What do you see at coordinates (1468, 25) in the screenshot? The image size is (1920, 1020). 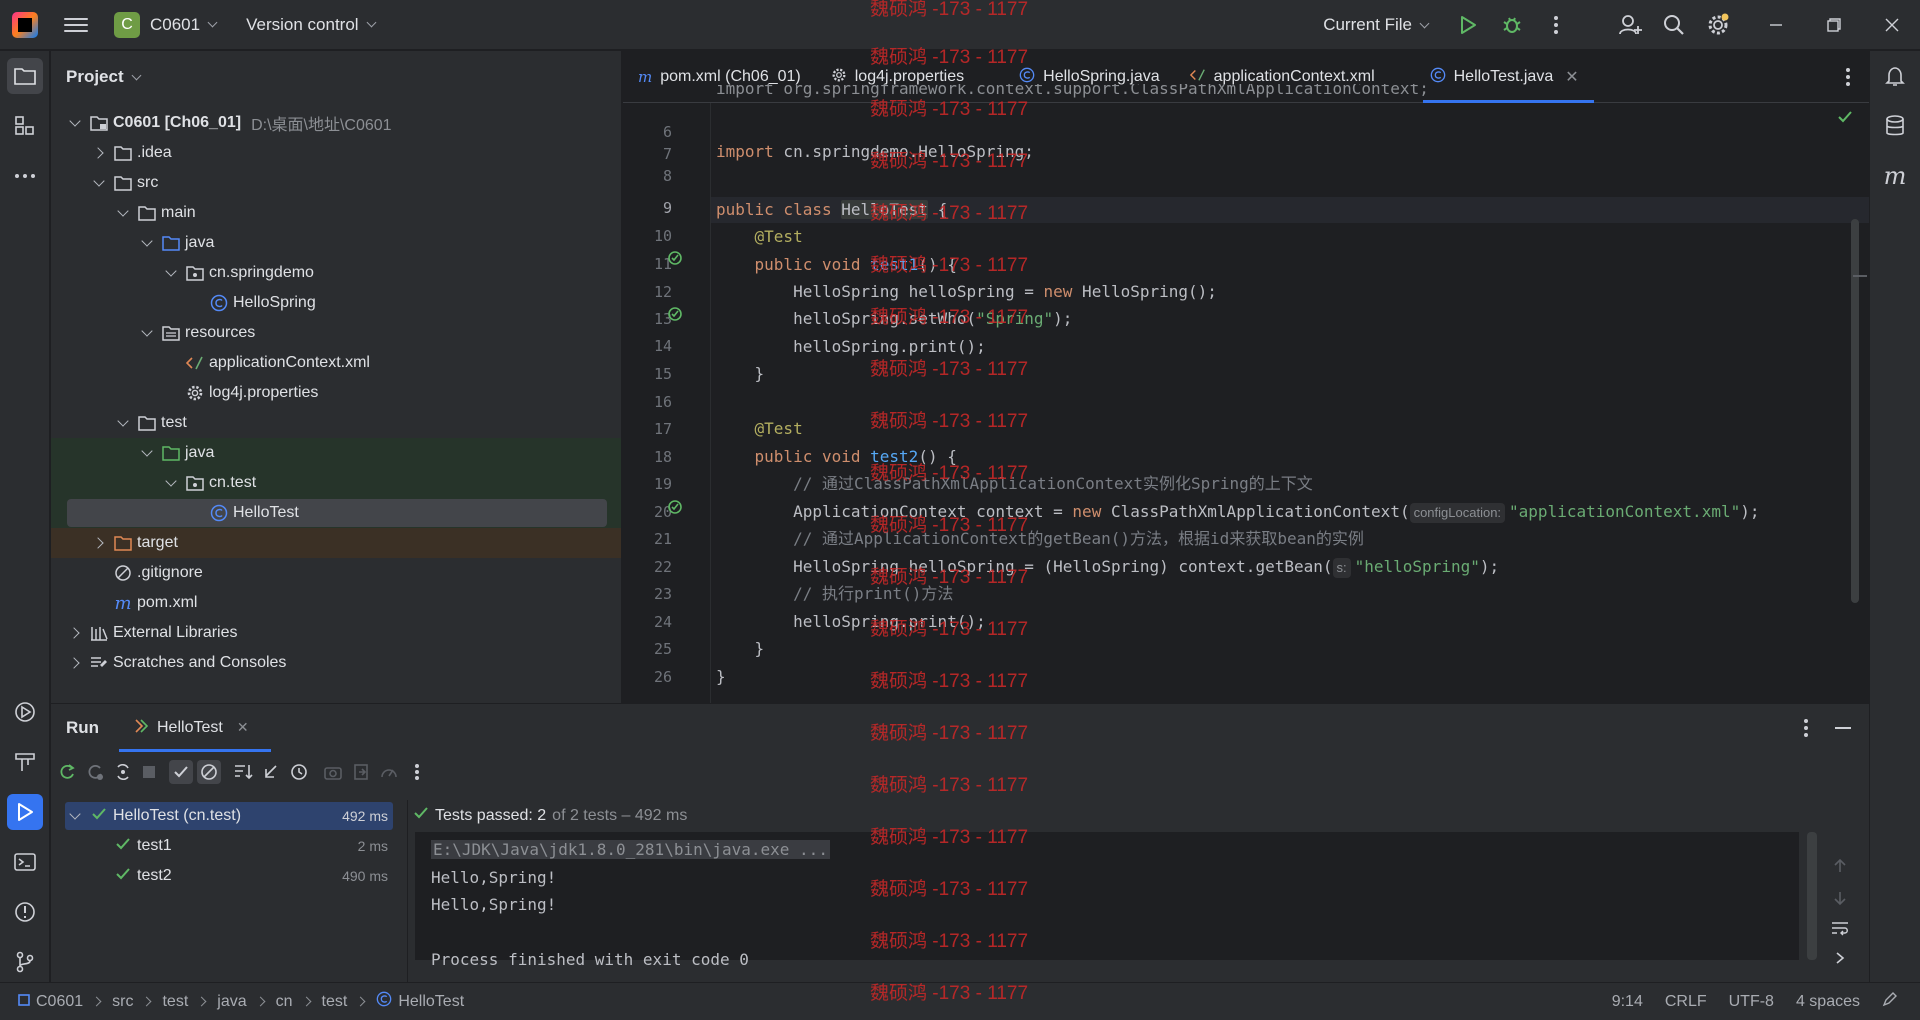 I see `run-icon` at bounding box center [1468, 25].